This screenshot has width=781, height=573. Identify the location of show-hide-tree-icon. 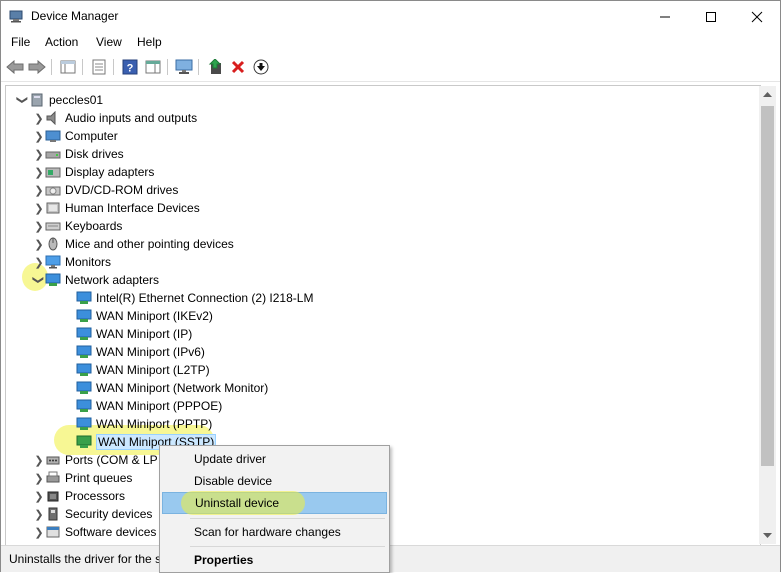
(68, 67).